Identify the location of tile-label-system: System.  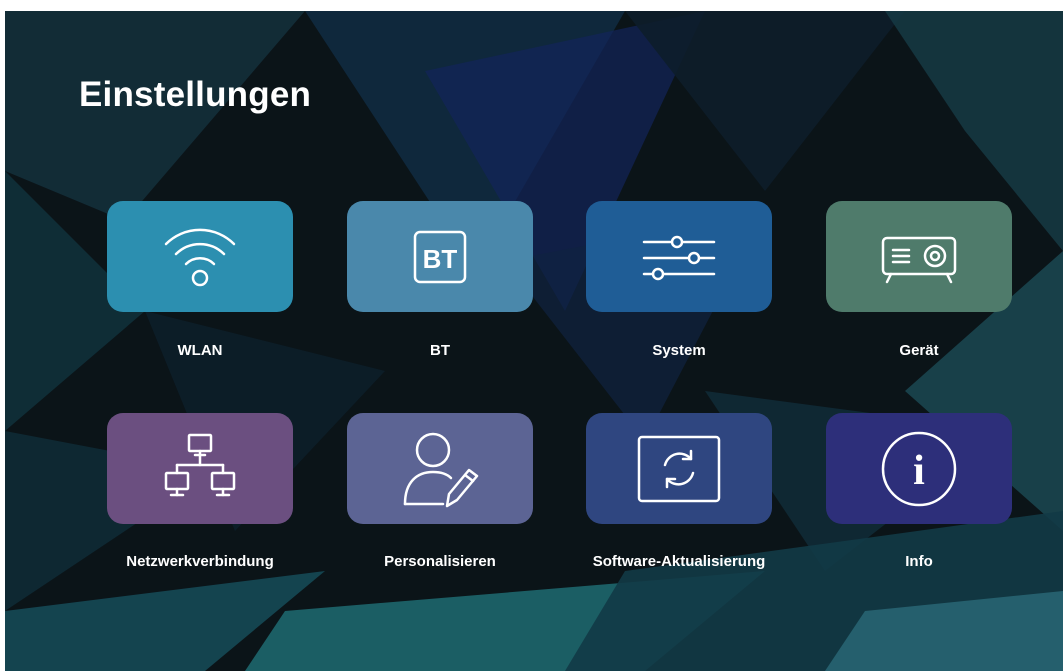
(679, 350).